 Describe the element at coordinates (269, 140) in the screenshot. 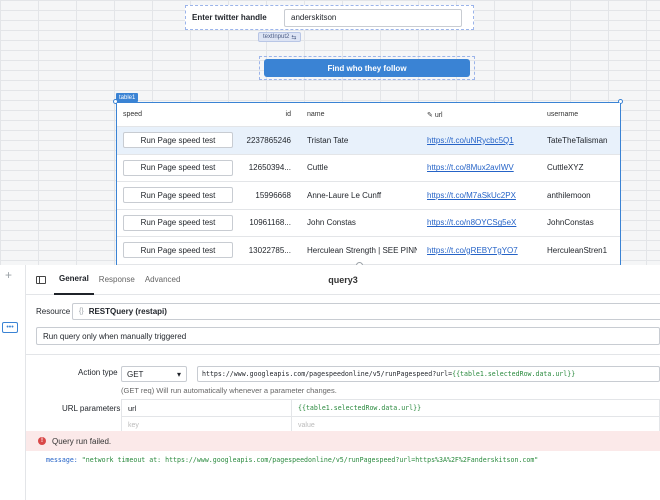

I see `cell-id: 2237865246` at that location.